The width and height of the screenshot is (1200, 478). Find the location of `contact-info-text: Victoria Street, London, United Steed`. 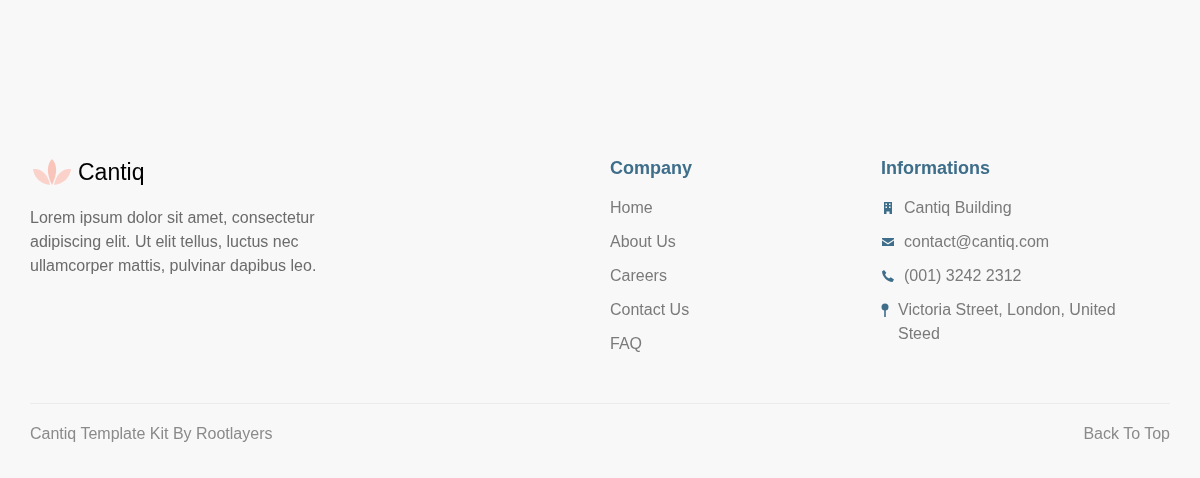

contact-info-text: Victoria Street, London, United Steed is located at coordinates (1007, 322).